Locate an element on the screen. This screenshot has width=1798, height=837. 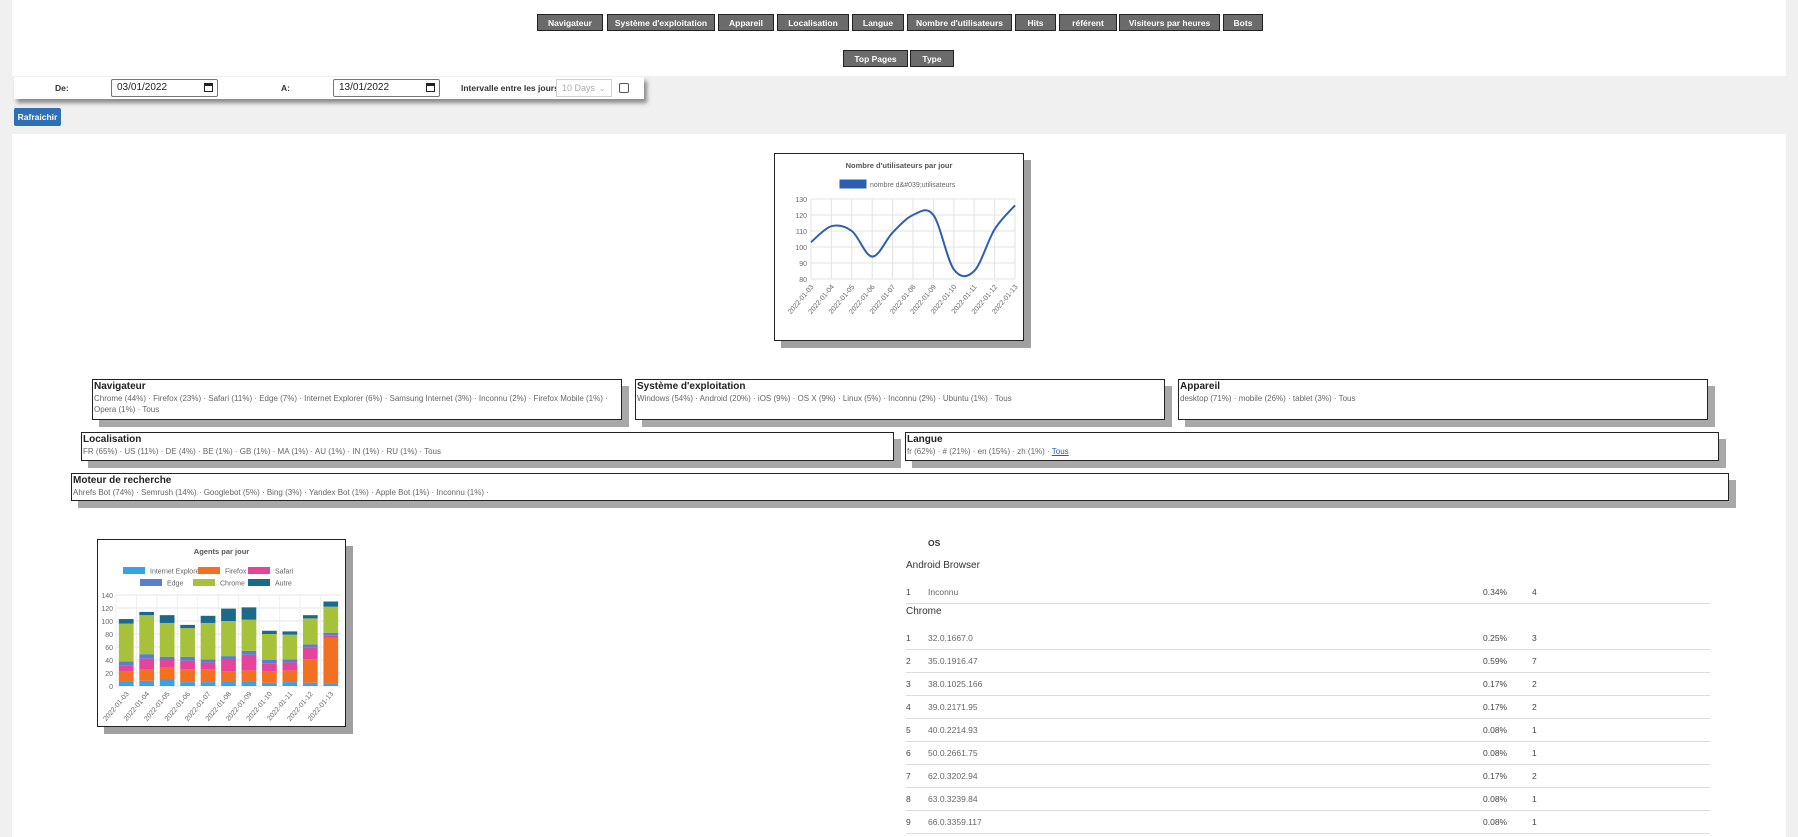
y-tick-label: 20 is located at coordinates (109, 674).